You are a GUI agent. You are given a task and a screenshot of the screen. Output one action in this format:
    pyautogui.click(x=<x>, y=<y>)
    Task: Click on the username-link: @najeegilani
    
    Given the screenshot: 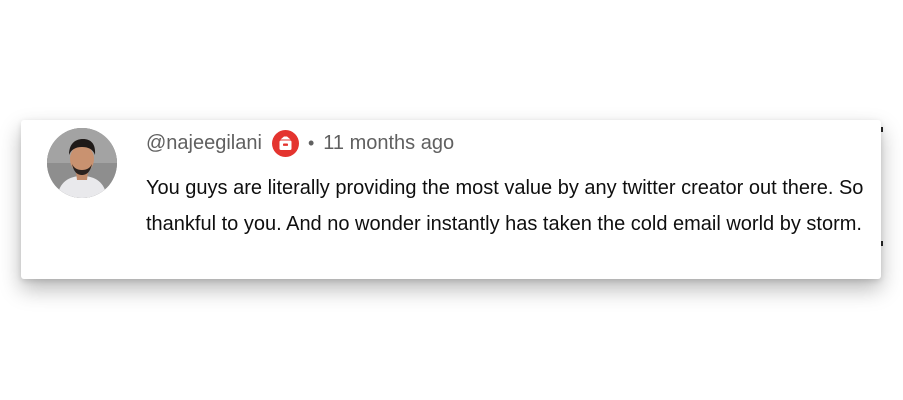 What is the action you would take?
    pyautogui.click(x=204, y=143)
    